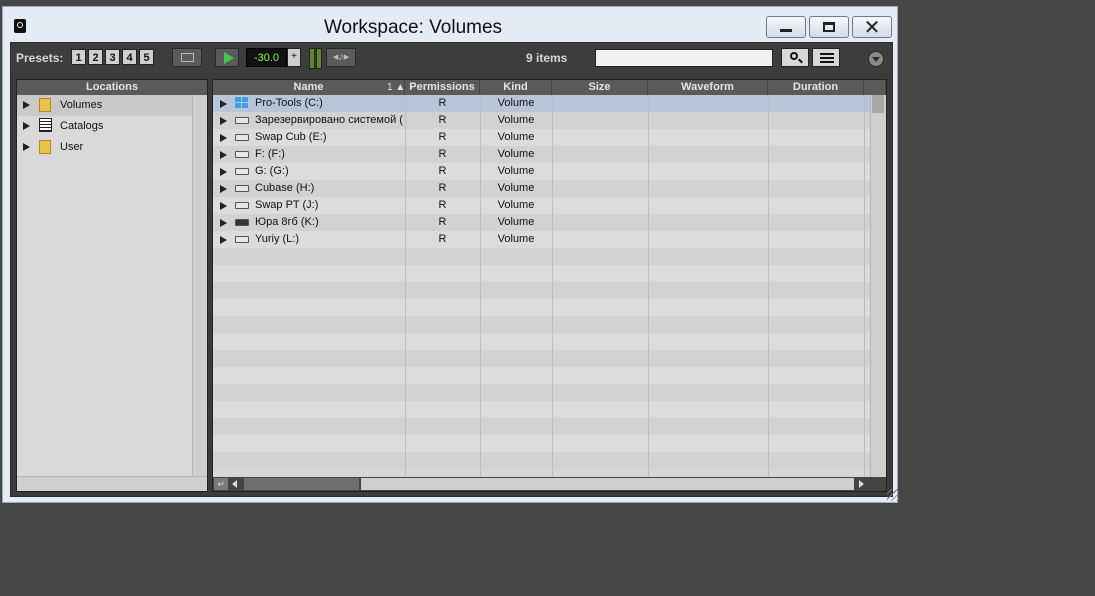 The height and width of the screenshot is (596, 1095). Describe the element at coordinates (786, 27) in the screenshot. I see `minimize-button` at that location.